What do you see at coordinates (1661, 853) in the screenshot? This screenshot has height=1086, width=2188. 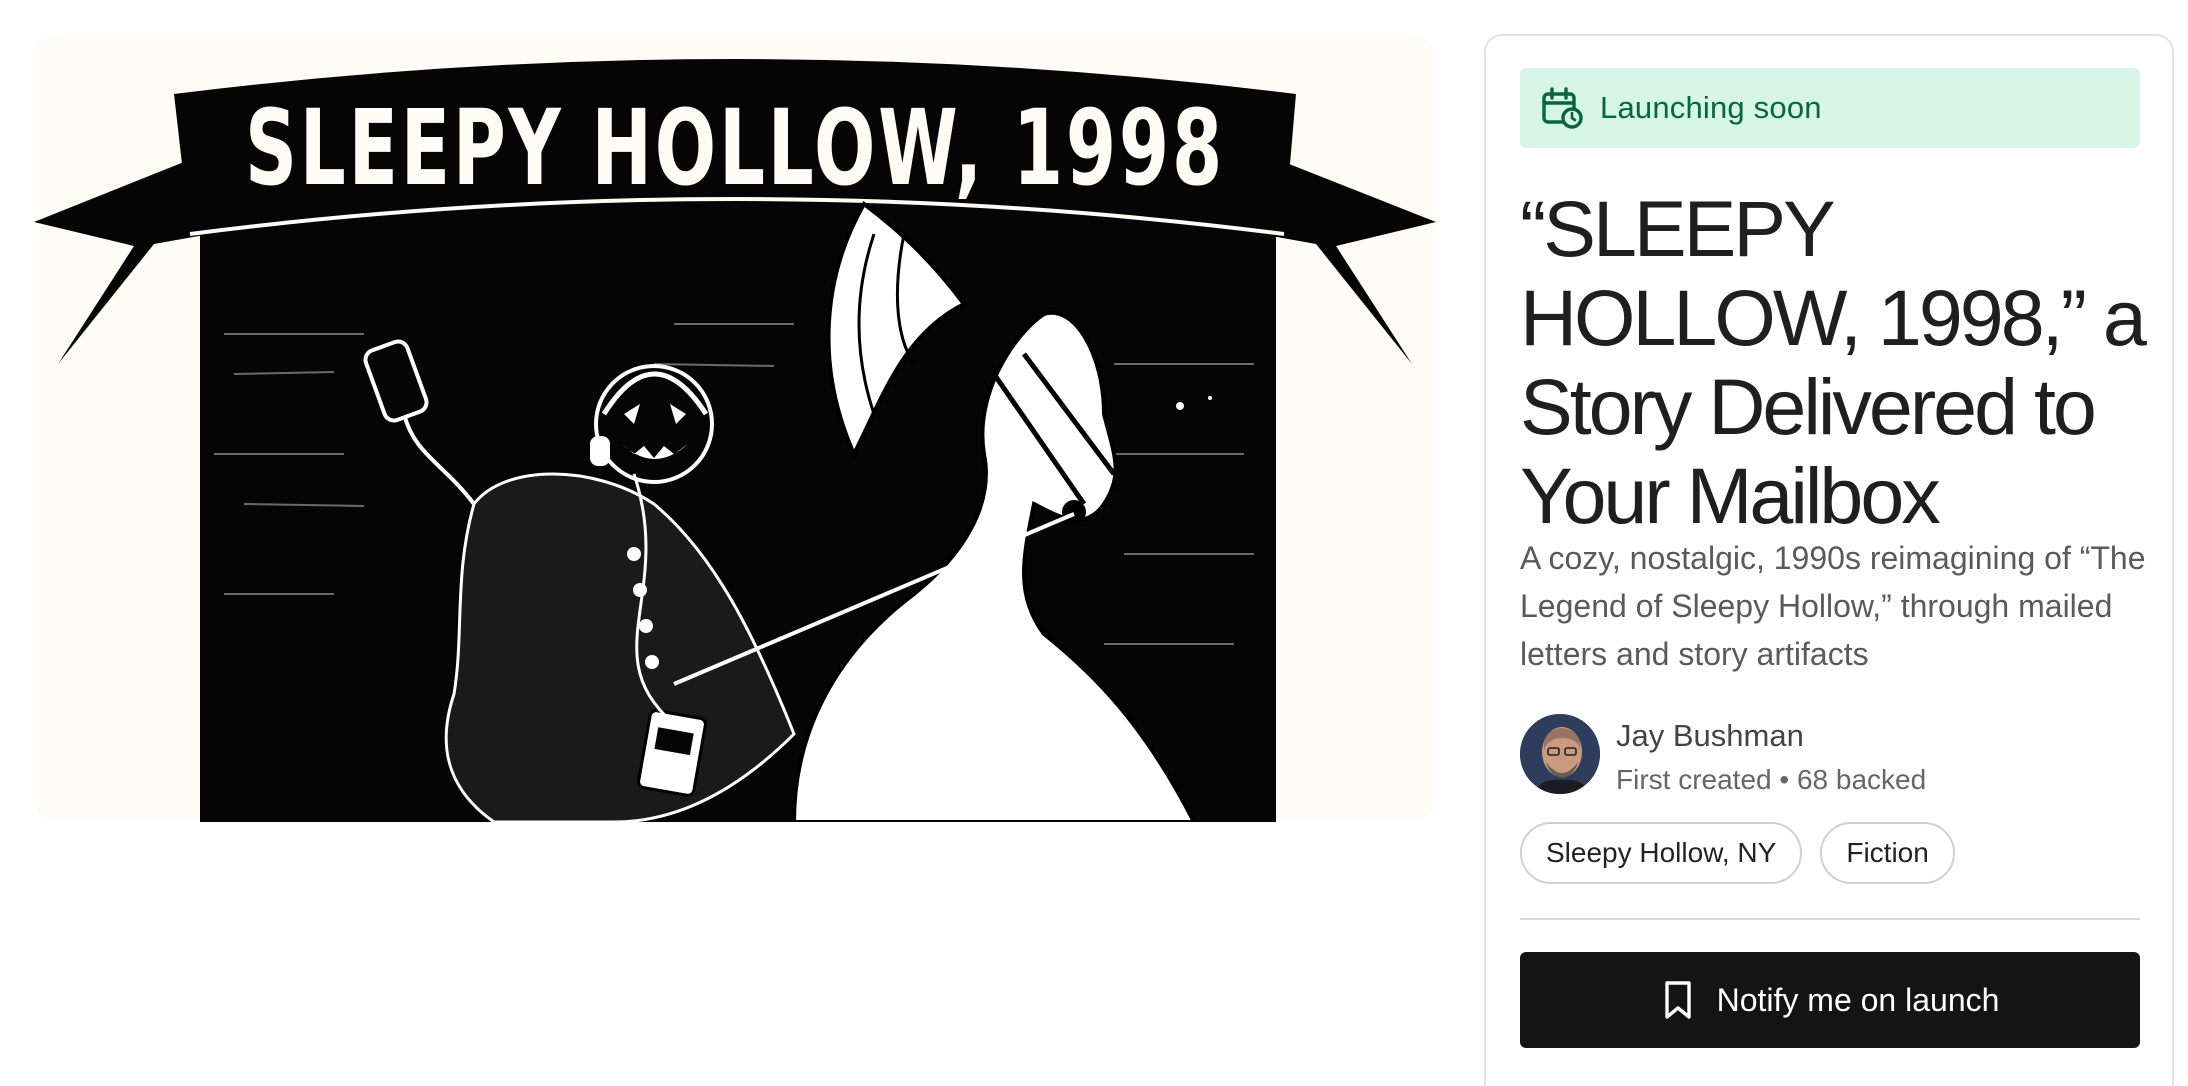 I see `tag-location: Sleepy Hollow, NY` at bounding box center [1661, 853].